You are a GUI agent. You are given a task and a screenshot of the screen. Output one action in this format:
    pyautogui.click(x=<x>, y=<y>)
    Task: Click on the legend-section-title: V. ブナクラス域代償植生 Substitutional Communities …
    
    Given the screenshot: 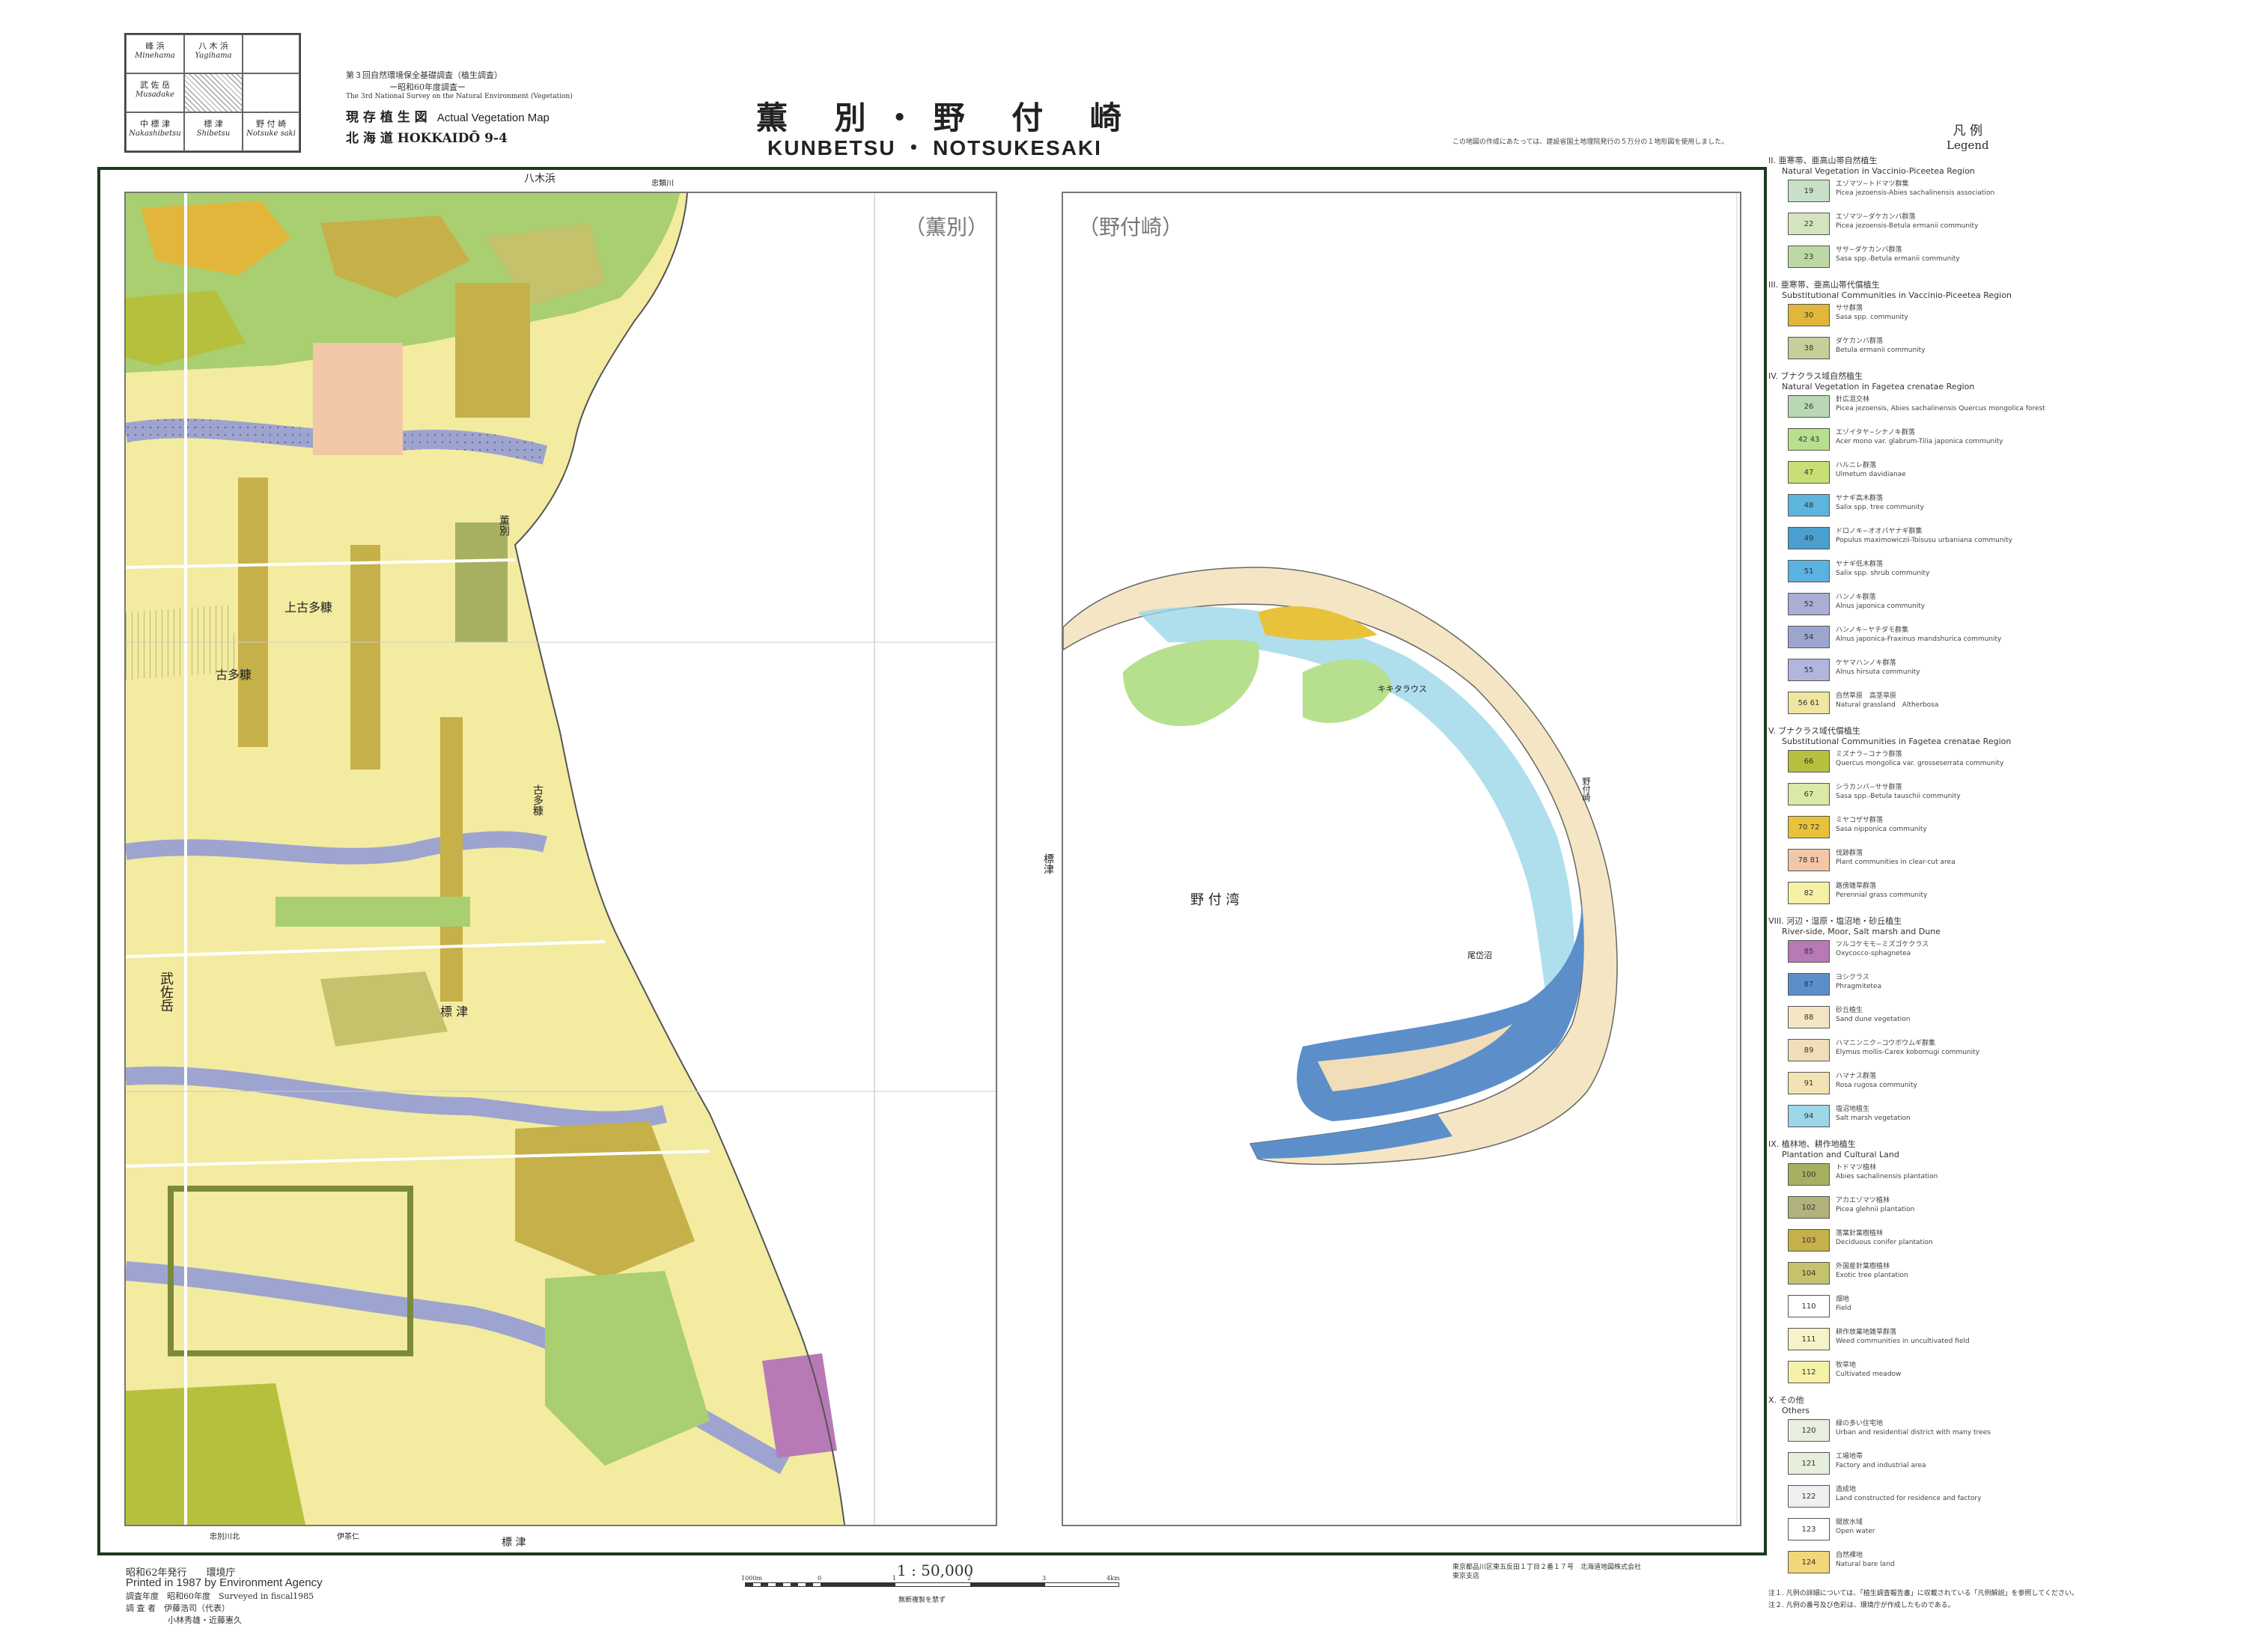 What is the action you would take?
    pyautogui.click(x=2004, y=736)
    